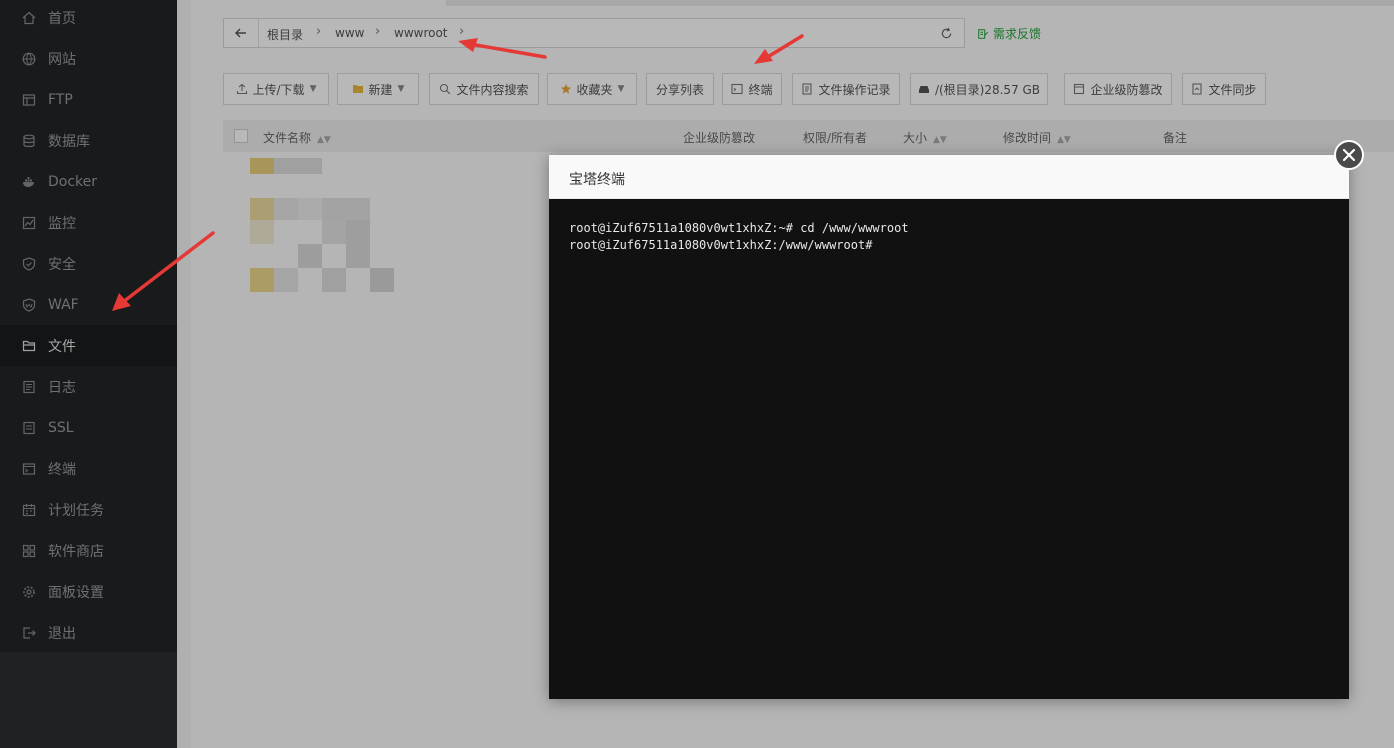  I want to click on dialog-header: 宝塔终端, so click(949, 177).